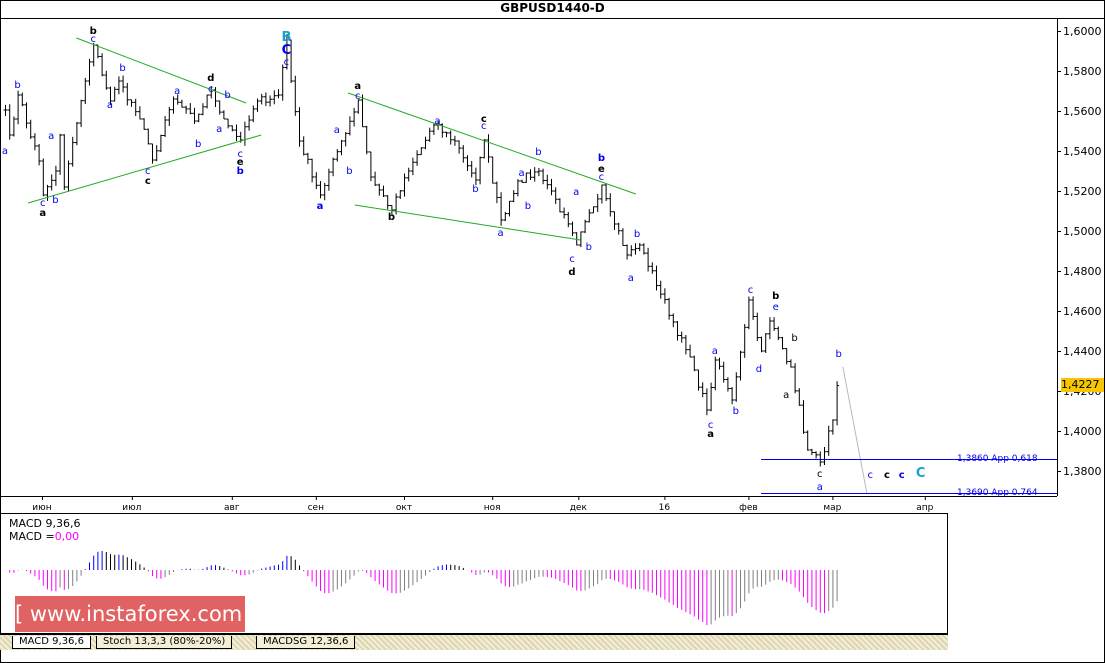 The image size is (1105, 663). Describe the element at coordinates (579, 508) in the screenshot. I see `x-tick-label: дек` at that location.